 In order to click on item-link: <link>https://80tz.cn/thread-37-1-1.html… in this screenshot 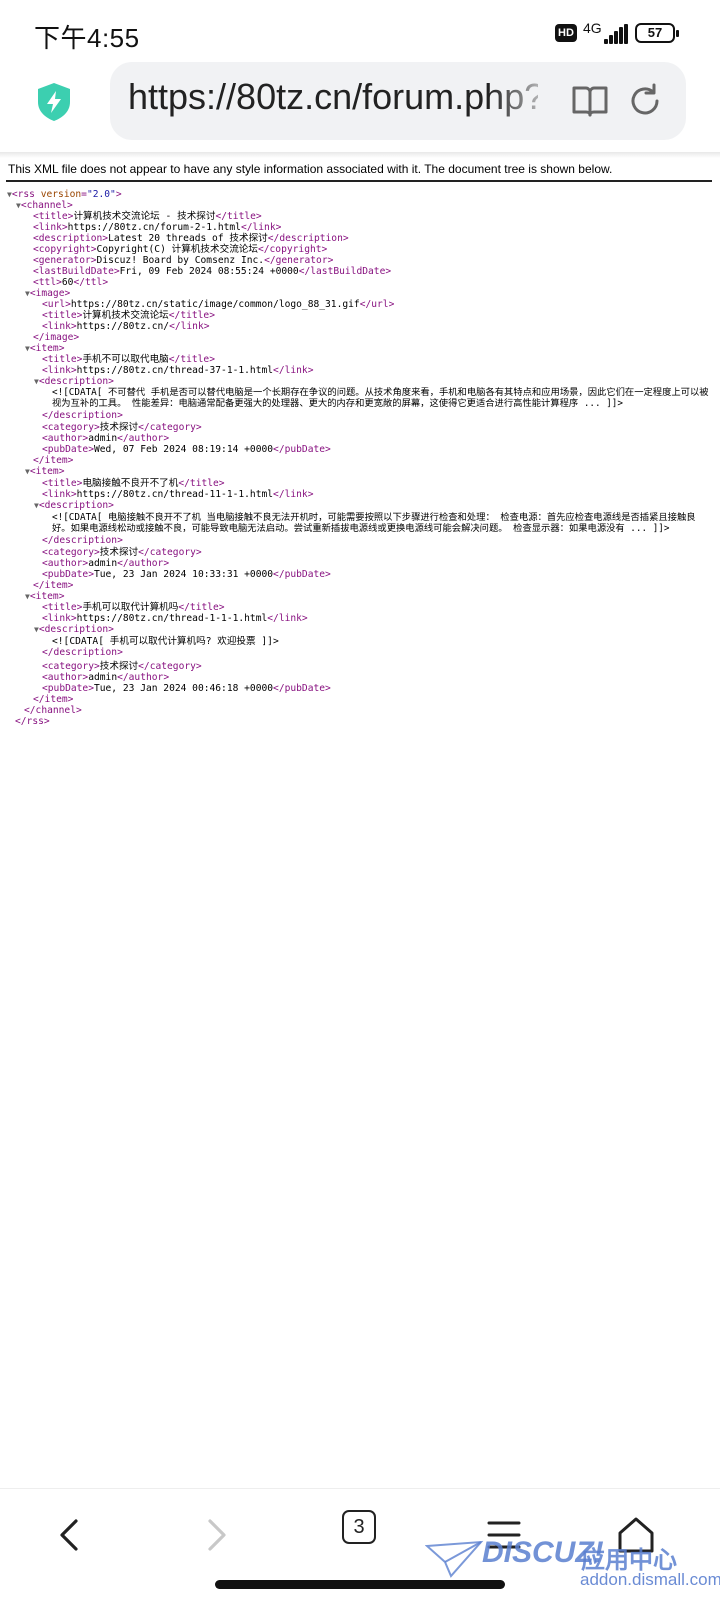, I will do `click(178, 370)`.